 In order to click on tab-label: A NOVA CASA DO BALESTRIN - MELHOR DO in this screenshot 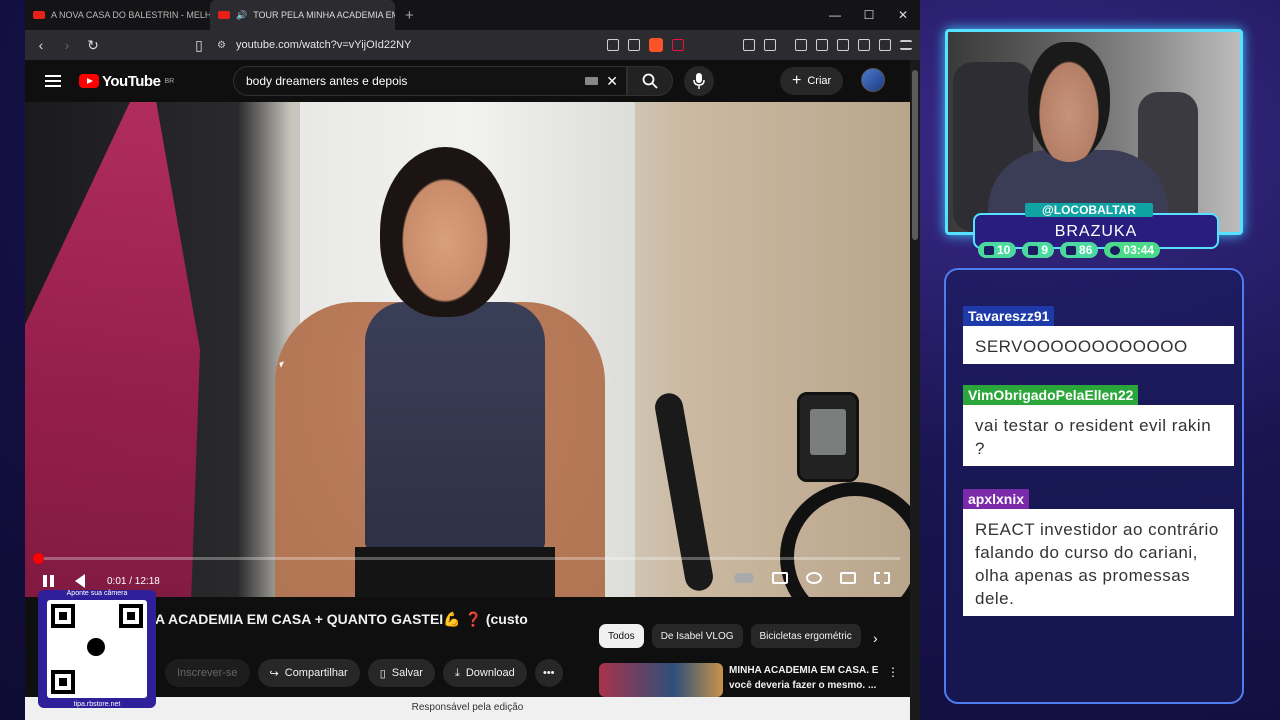, I will do `click(130, 15)`.